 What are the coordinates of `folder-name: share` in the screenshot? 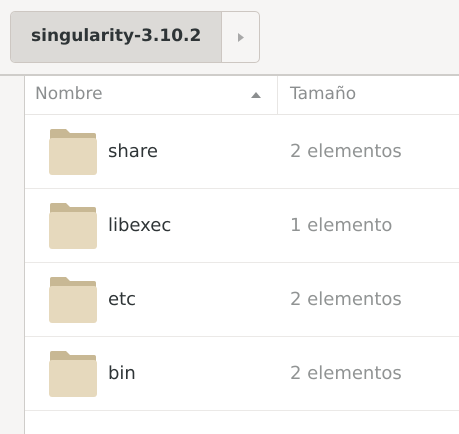 It's located at (133, 152).